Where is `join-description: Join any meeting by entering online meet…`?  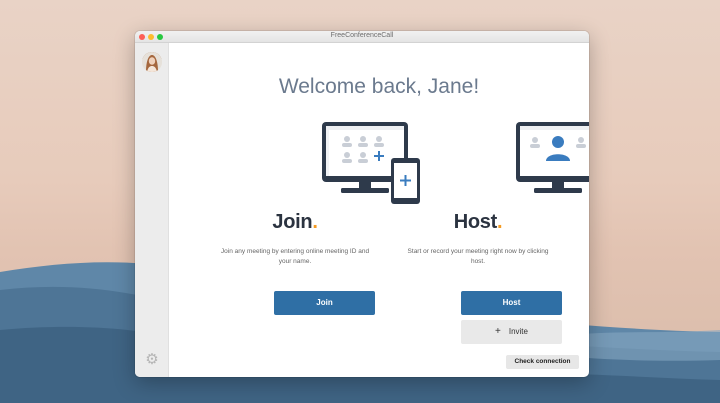
join-description: Join any meeting by entering online meet… is located at coordinates (295, 256).